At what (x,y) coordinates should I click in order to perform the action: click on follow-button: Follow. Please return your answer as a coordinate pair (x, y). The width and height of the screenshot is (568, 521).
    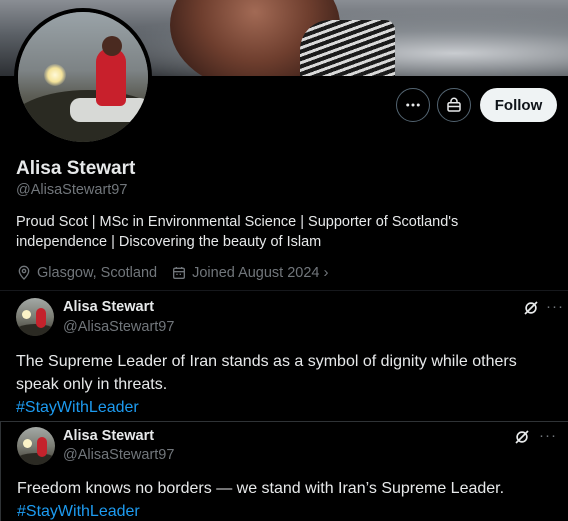
    Looking at the image, I should click on (518, 105).